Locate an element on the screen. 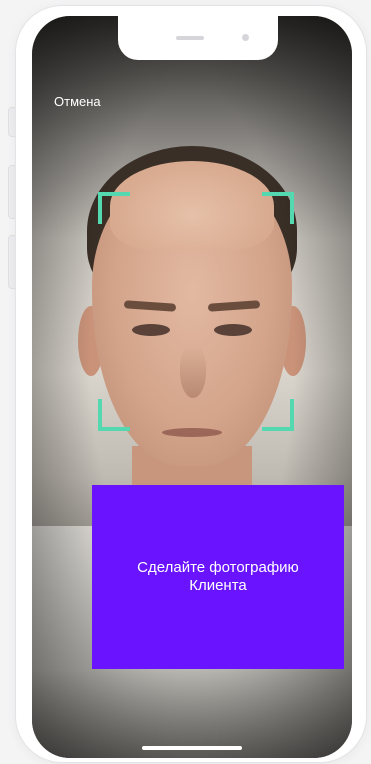 The height and width of the screenshot is (764, 371). face-frame-corner-bottom-left is located at coordinates (114, 415).